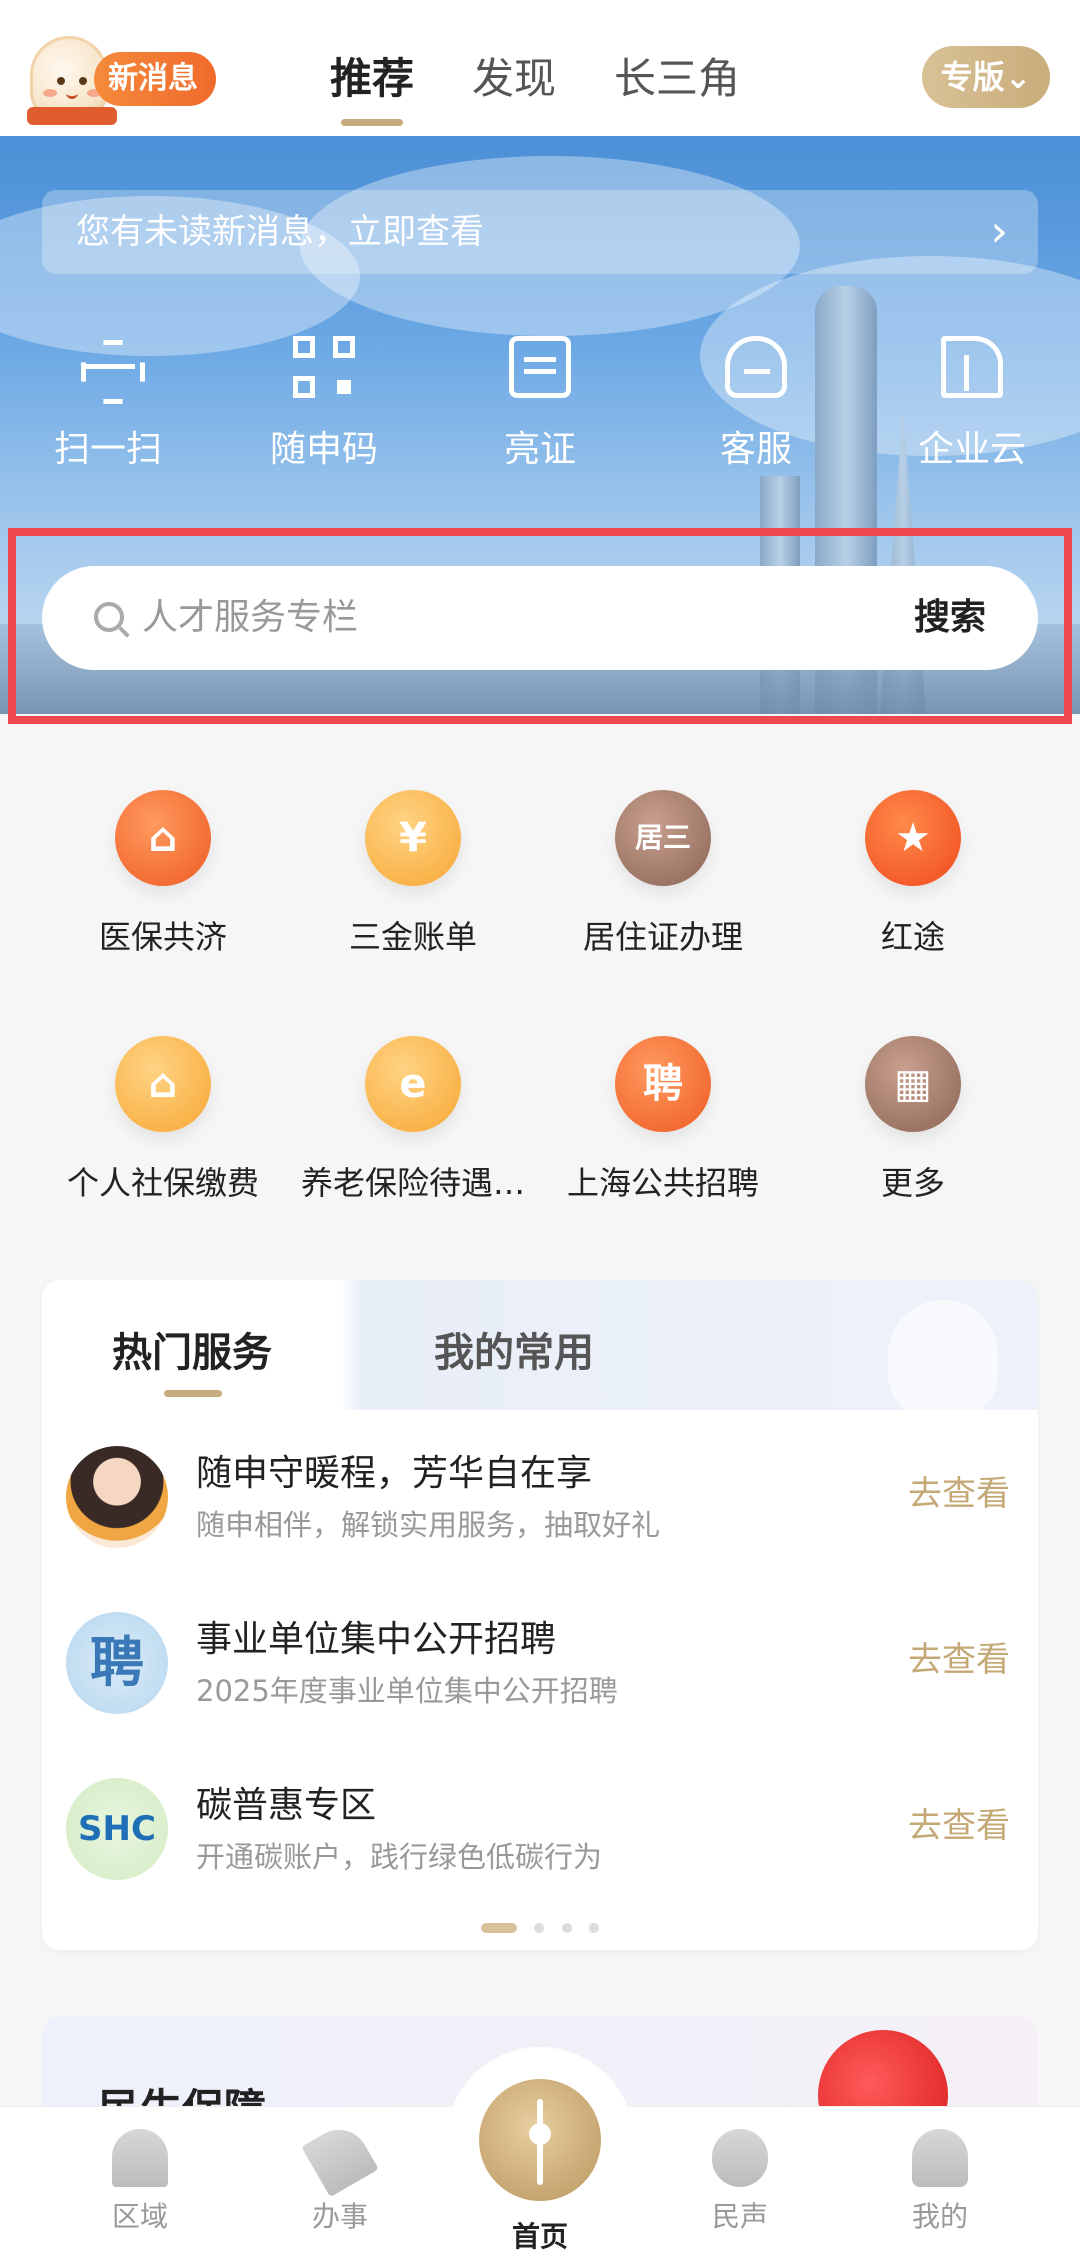 The height and width of the screenshot is (2268, 1080). Describe the element at coordinates (663, 1159) in the screenshot. I see `service-public-recruitment: 聘 上海公共招聘` at that location.